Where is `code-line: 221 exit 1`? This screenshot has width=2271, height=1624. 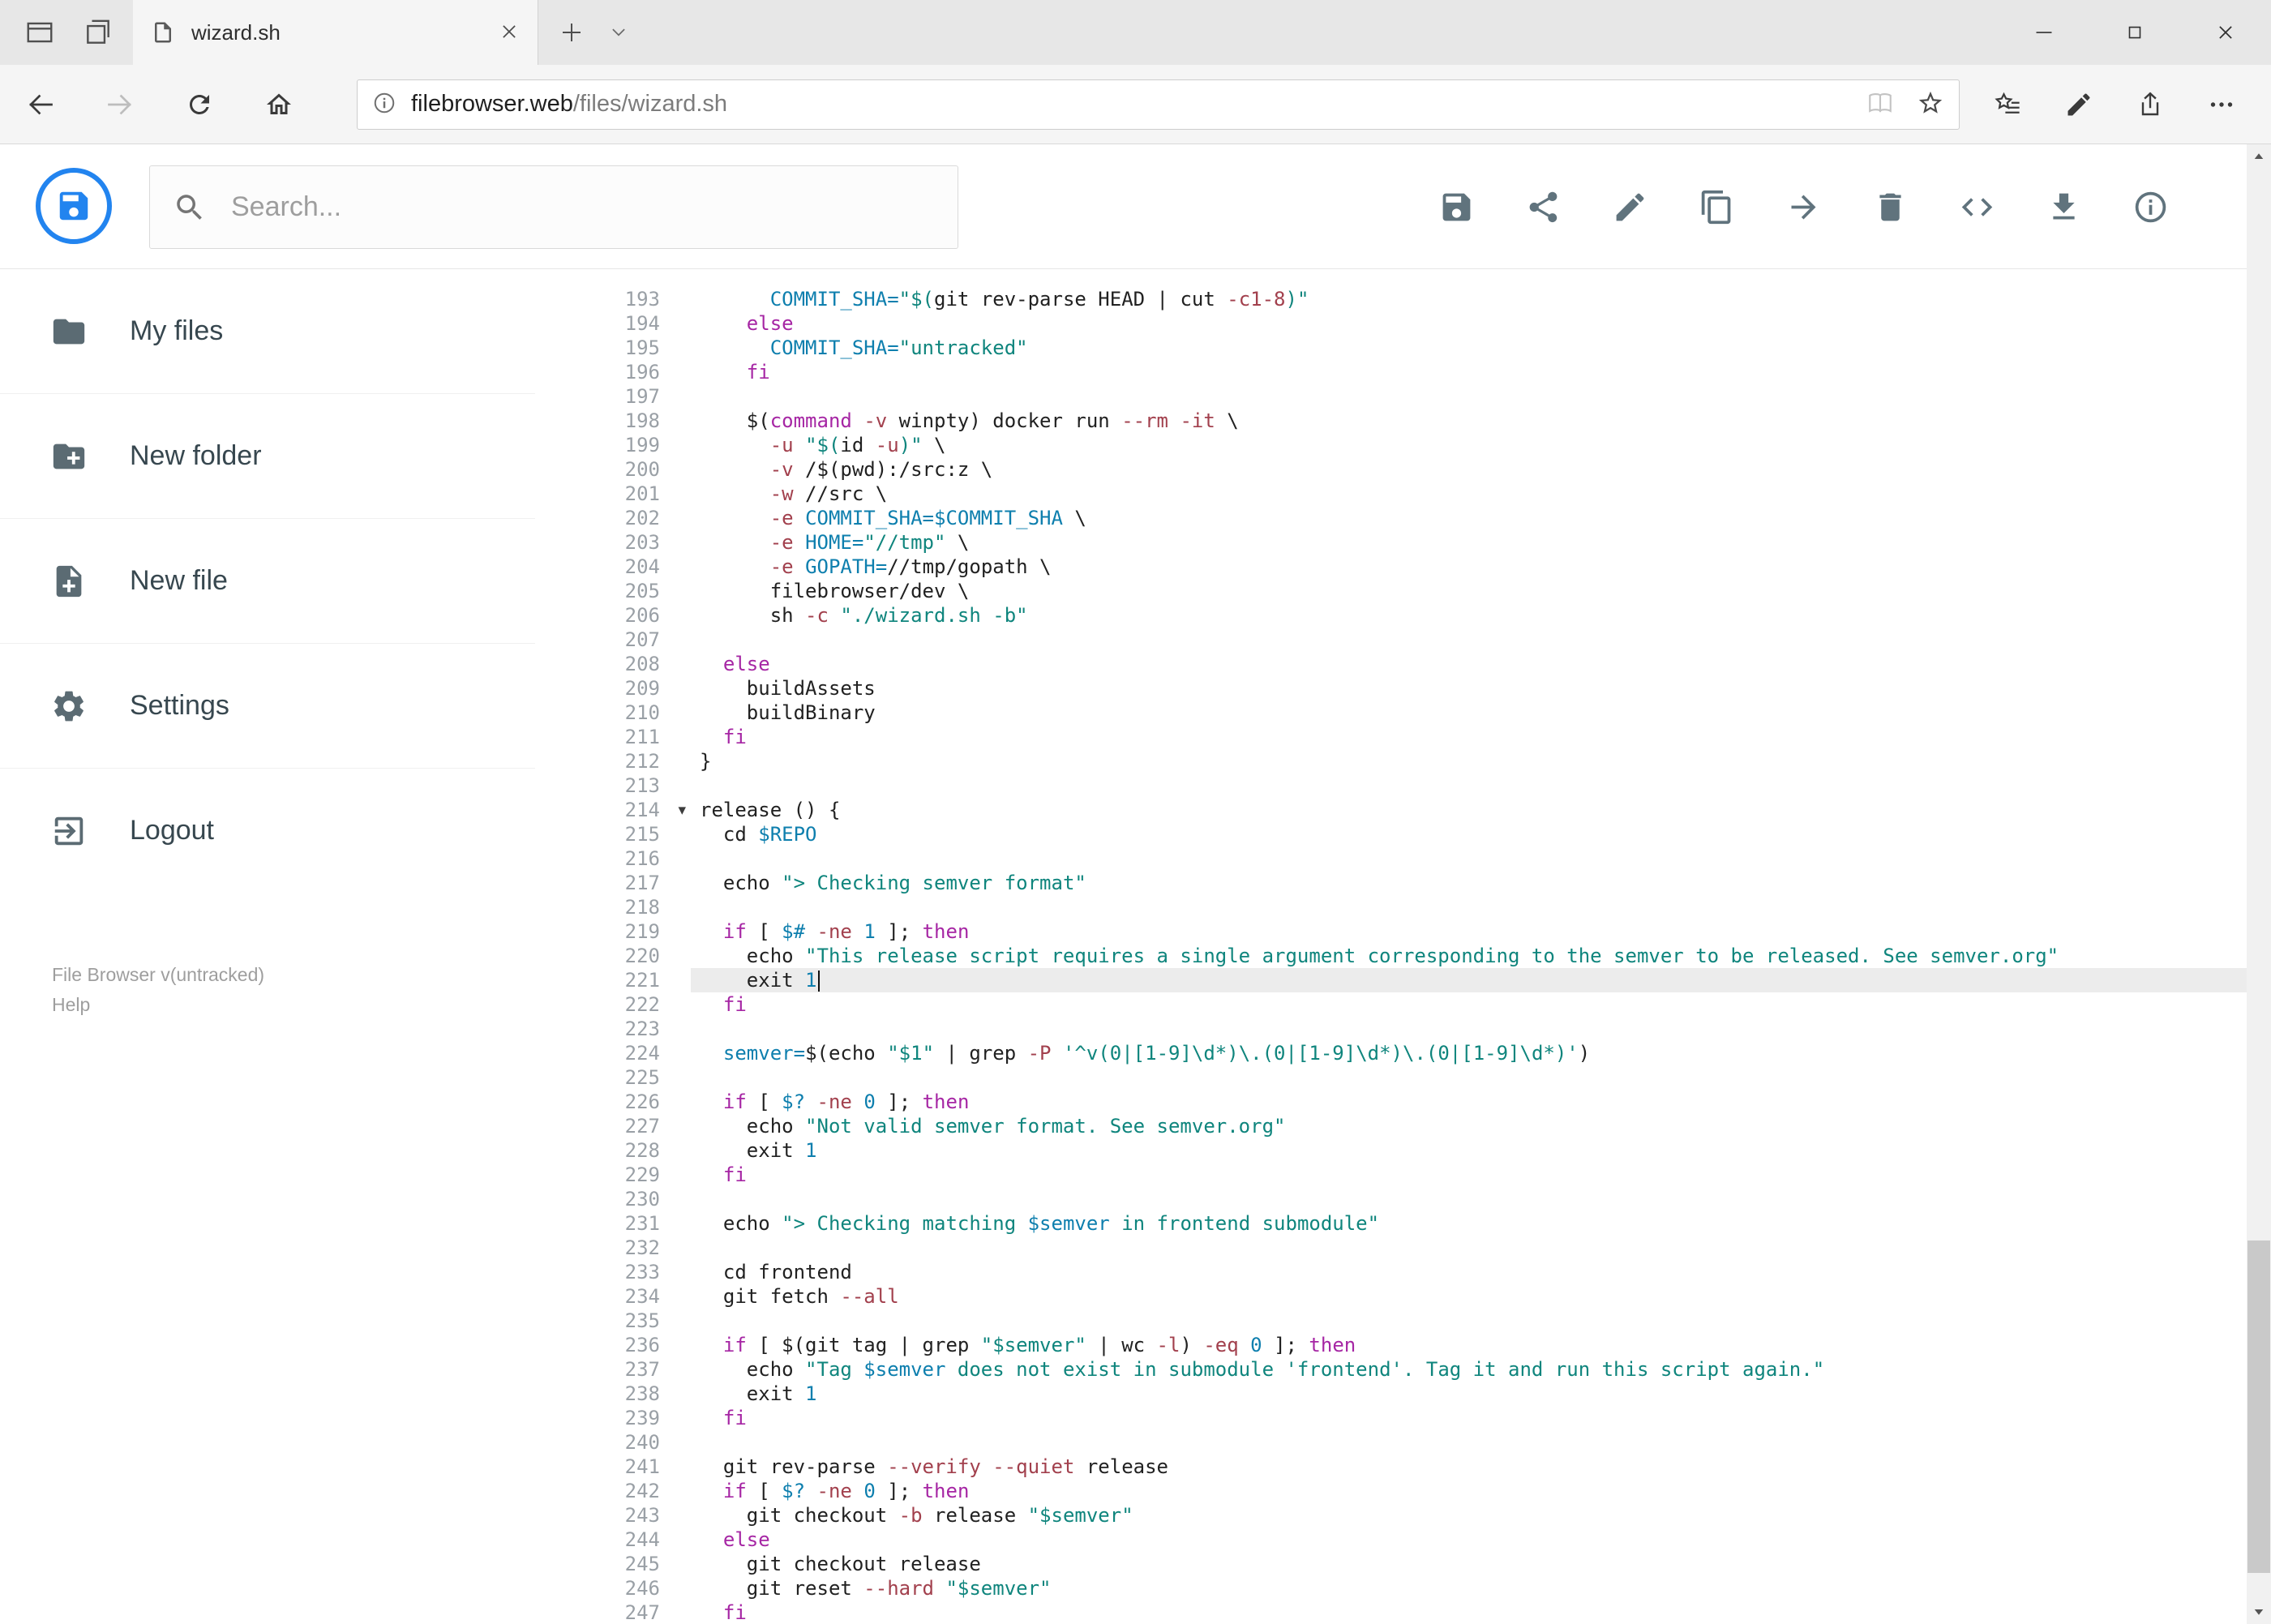 code-line: 221 exit 1 is located at coordinates (1391, 980).